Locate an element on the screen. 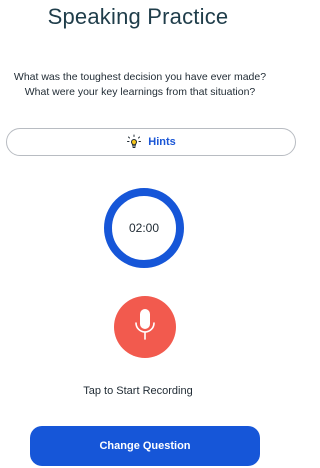 The image size is (320, 468). microphone-icon is located at coordinates (145, 327).